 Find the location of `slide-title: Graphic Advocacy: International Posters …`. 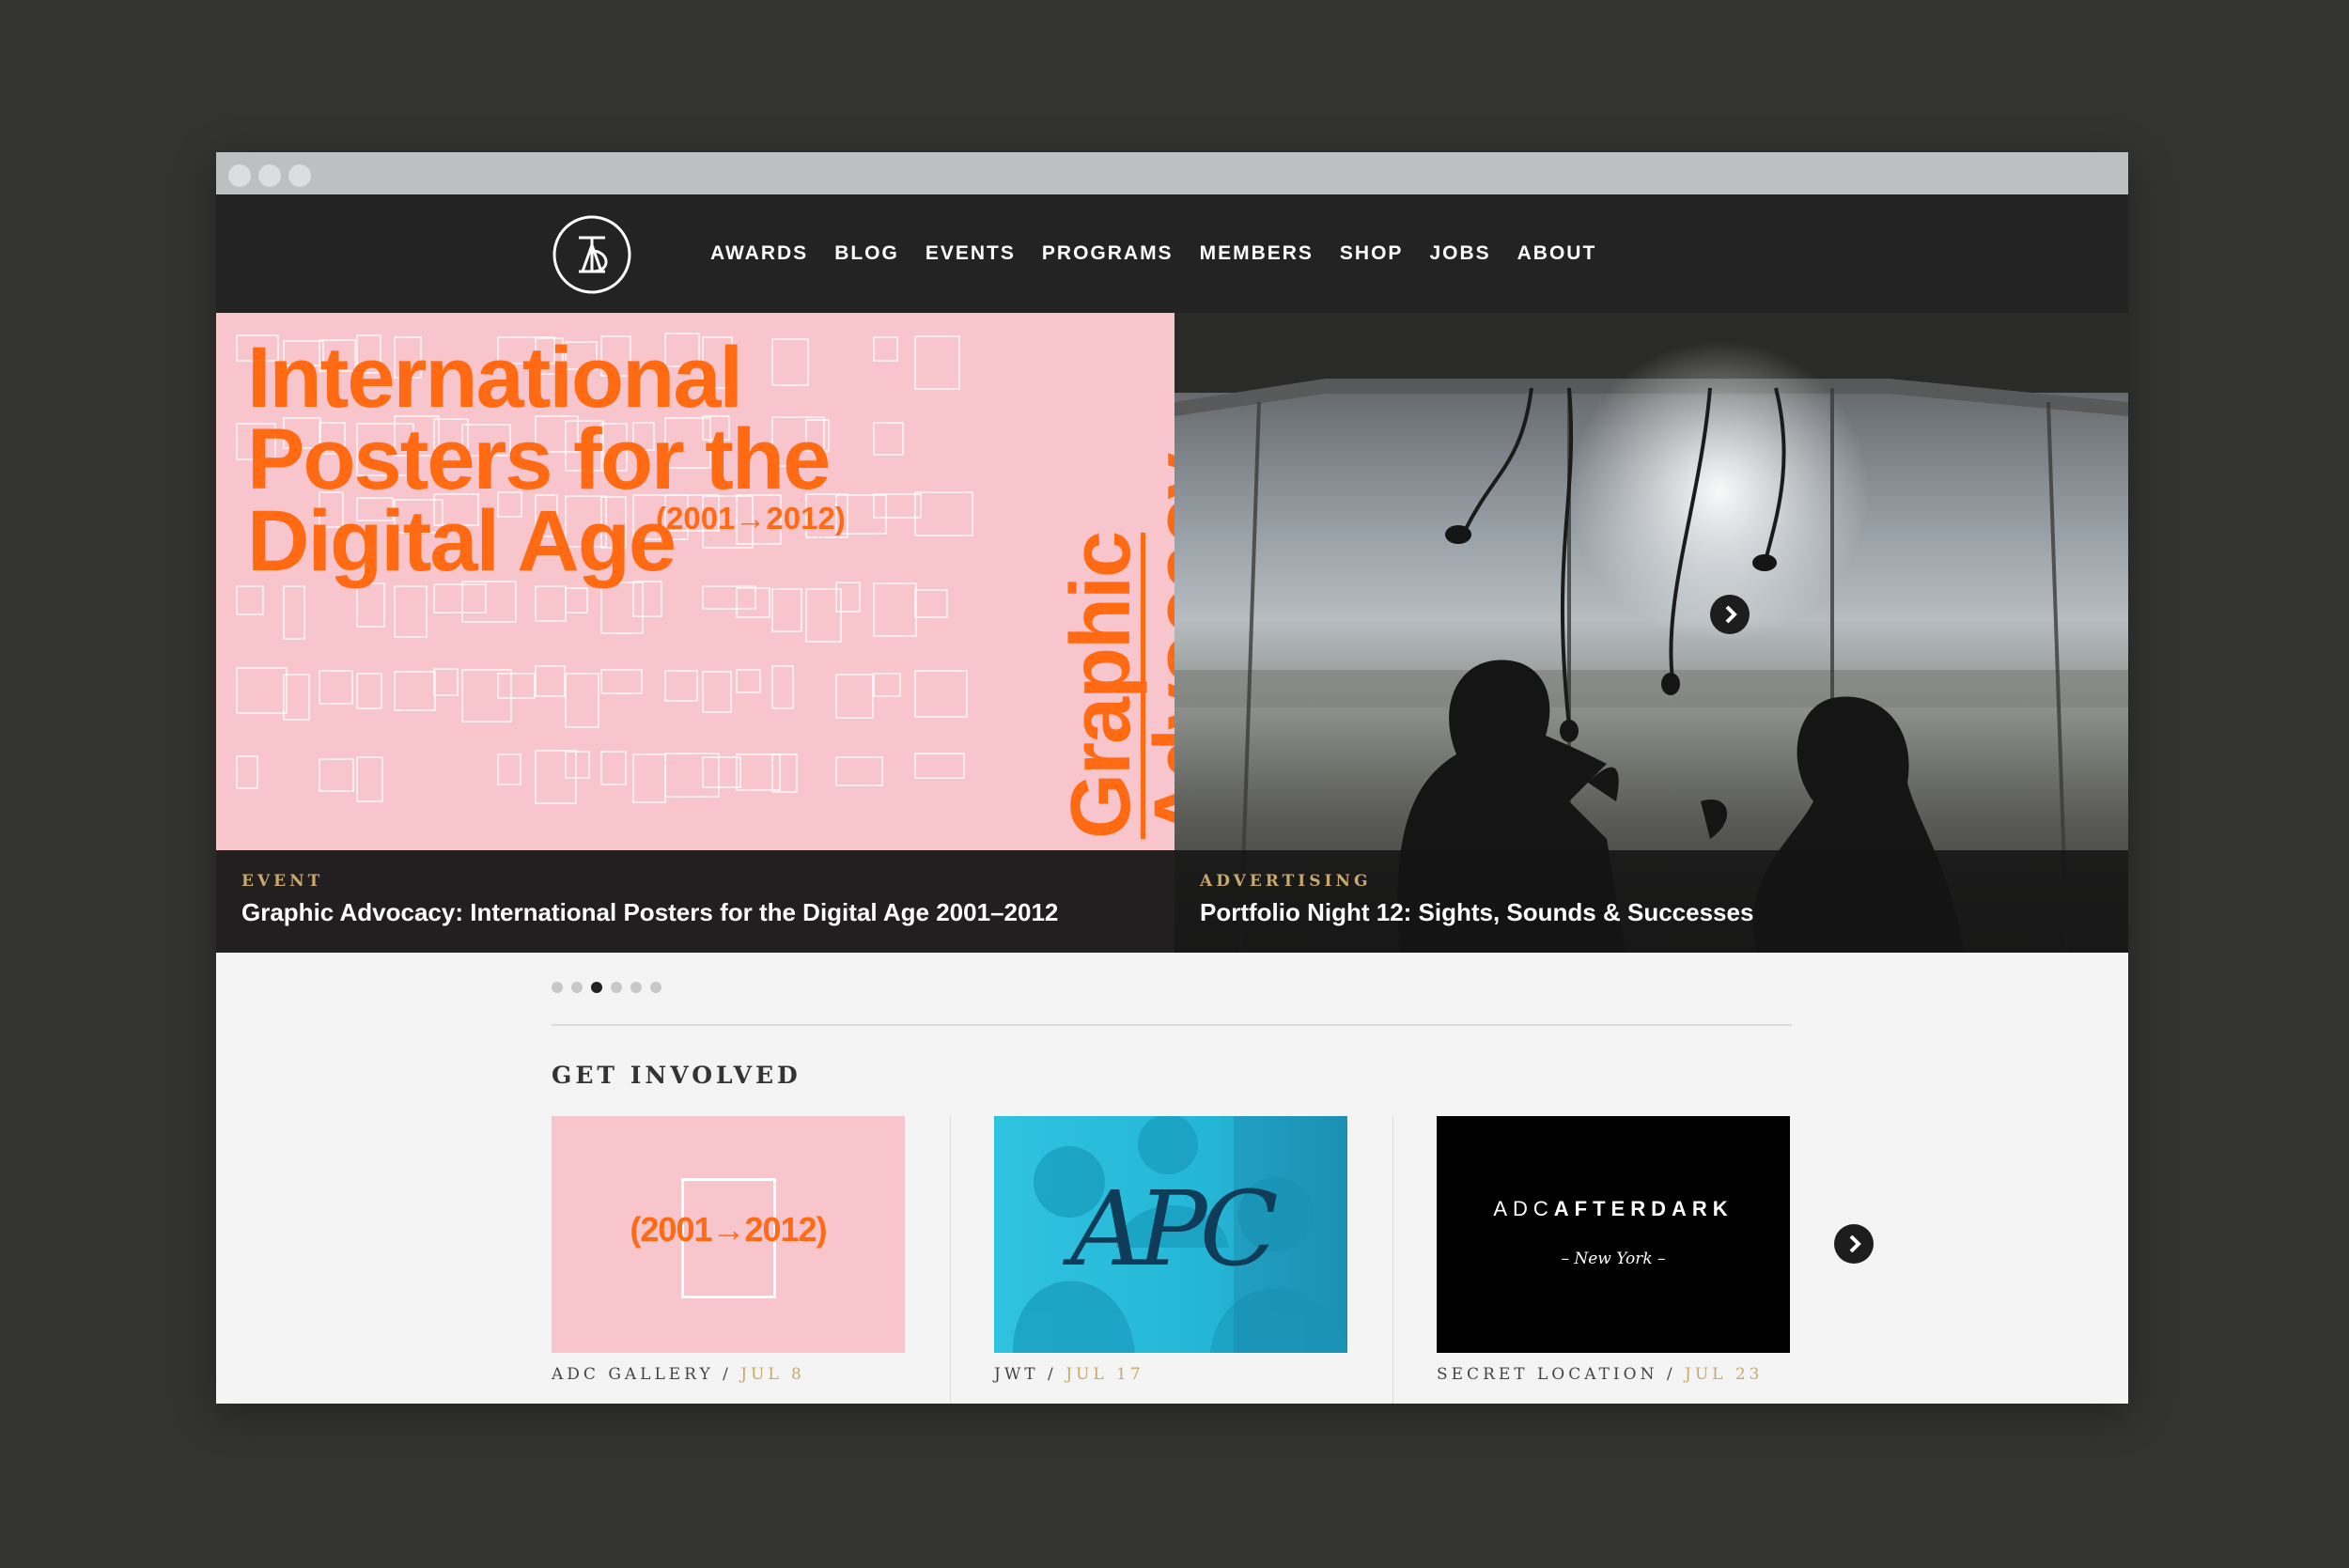

slide-title: Graphic Advocacy: International Posters … is located at coordinates (649, 912).